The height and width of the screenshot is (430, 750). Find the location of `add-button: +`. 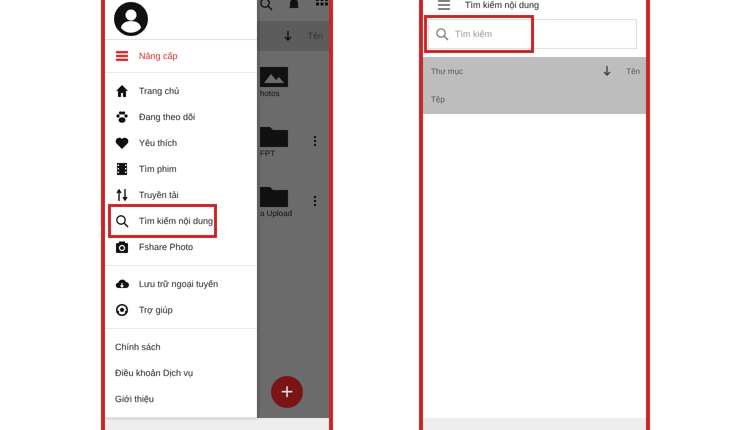

add-button: + is located at coordinates (287, 392).